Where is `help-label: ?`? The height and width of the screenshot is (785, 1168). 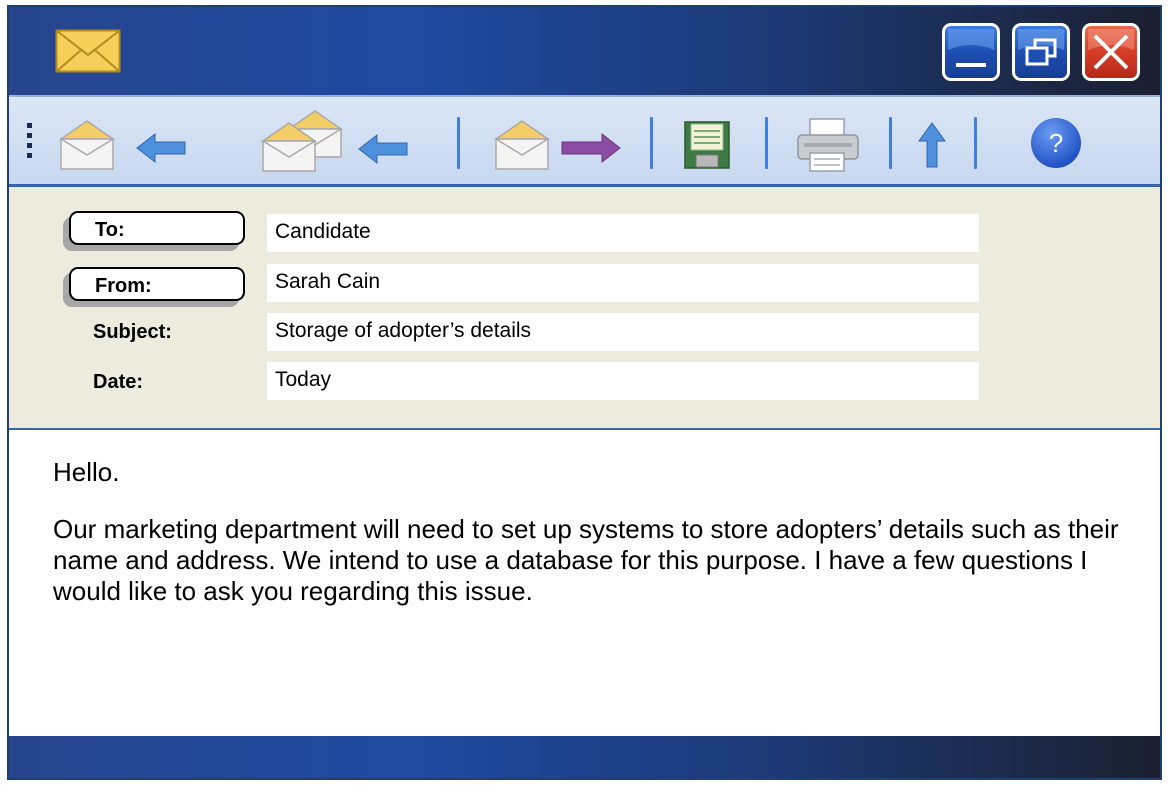 help-label: ? is located at coordinates (1056, 143).